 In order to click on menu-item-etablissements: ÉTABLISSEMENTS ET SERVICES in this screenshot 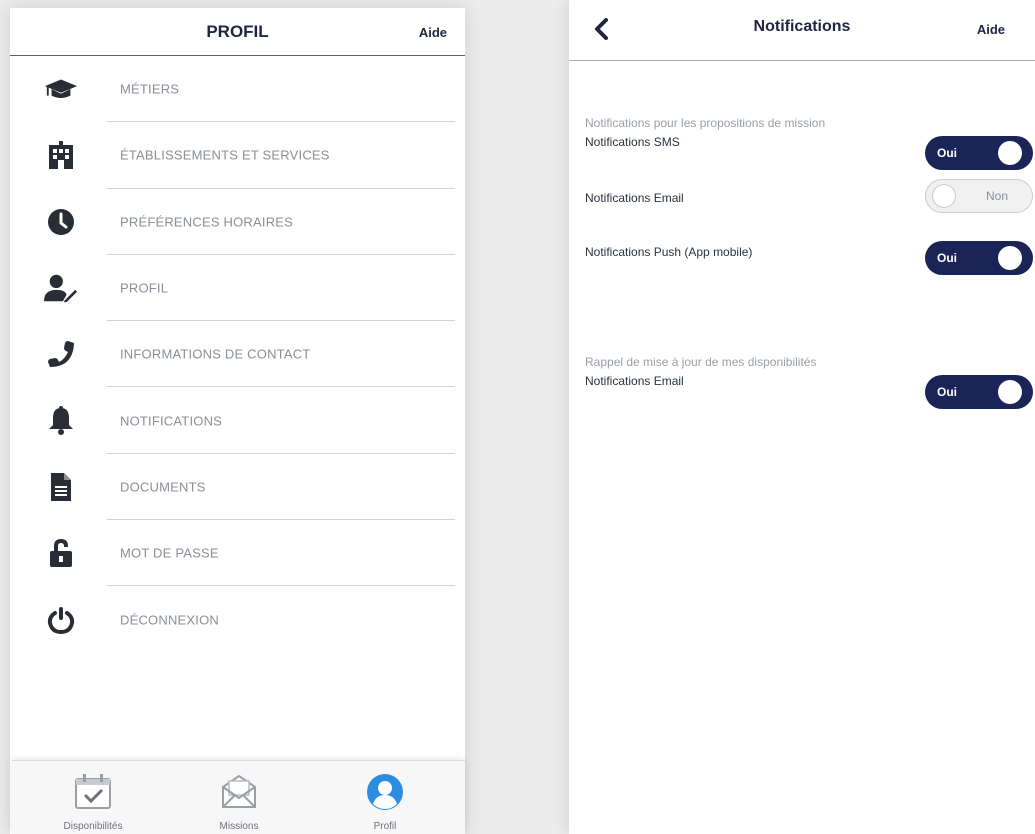, I will do `click(237, 155)`.